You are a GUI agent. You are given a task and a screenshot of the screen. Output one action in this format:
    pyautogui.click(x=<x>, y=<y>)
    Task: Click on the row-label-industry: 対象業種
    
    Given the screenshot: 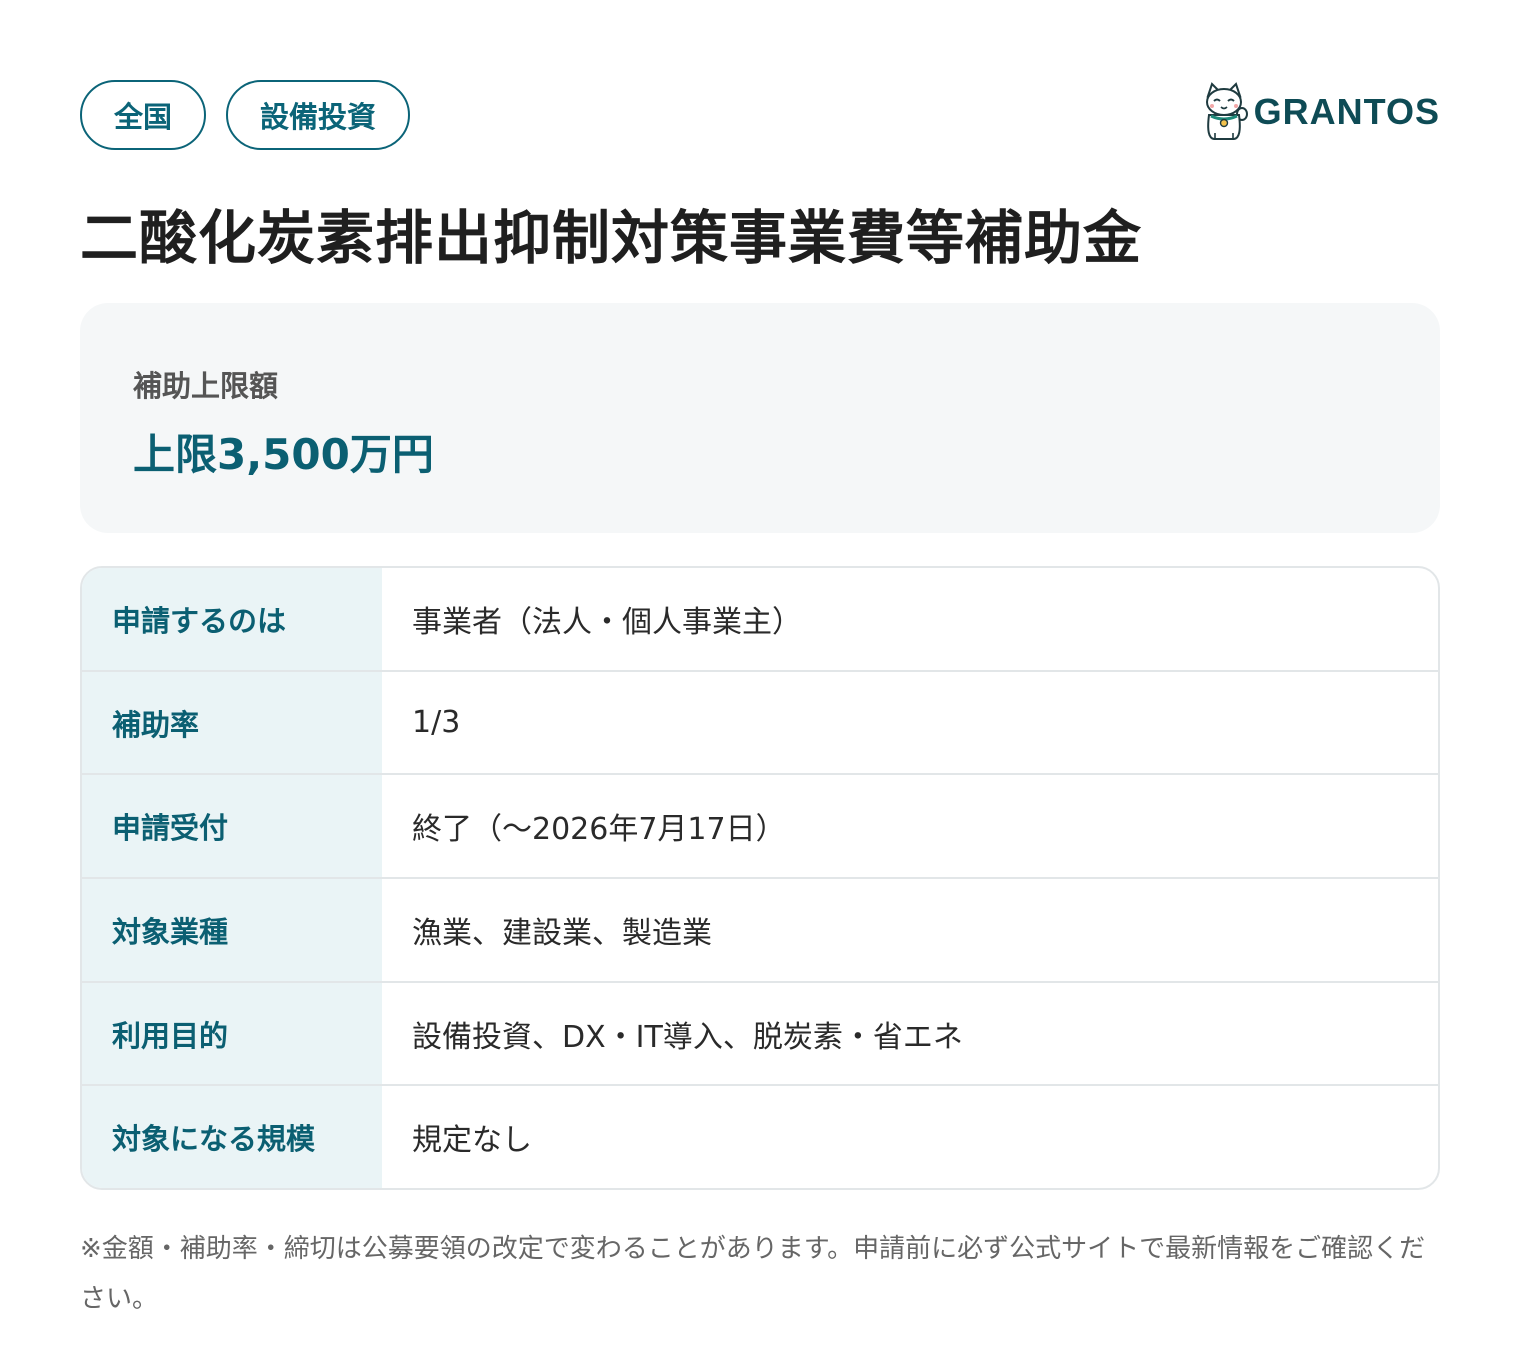 What is the action you would take?
    pyautogui.click(x=232, y=930)
    